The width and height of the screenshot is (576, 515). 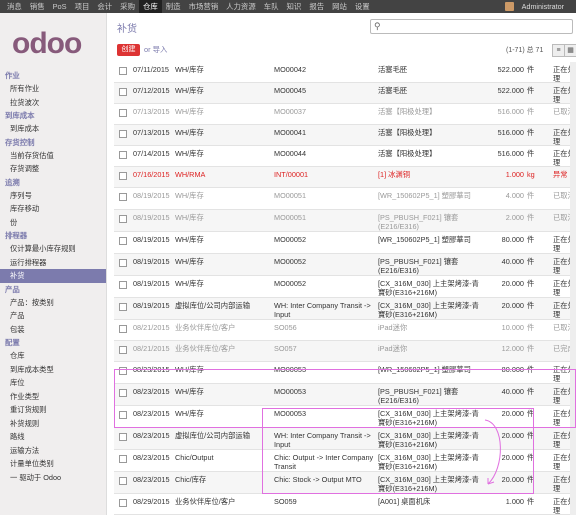 What do you see at coordinates (151, 283) in the screenshot?
I see `row-date: 08/19/2015` at bounding box center [151, 283].